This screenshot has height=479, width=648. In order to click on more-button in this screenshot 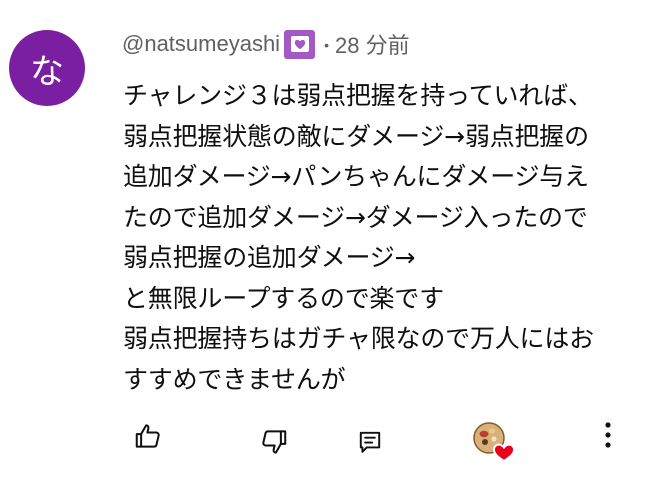, I will do `click(608, 435)`.